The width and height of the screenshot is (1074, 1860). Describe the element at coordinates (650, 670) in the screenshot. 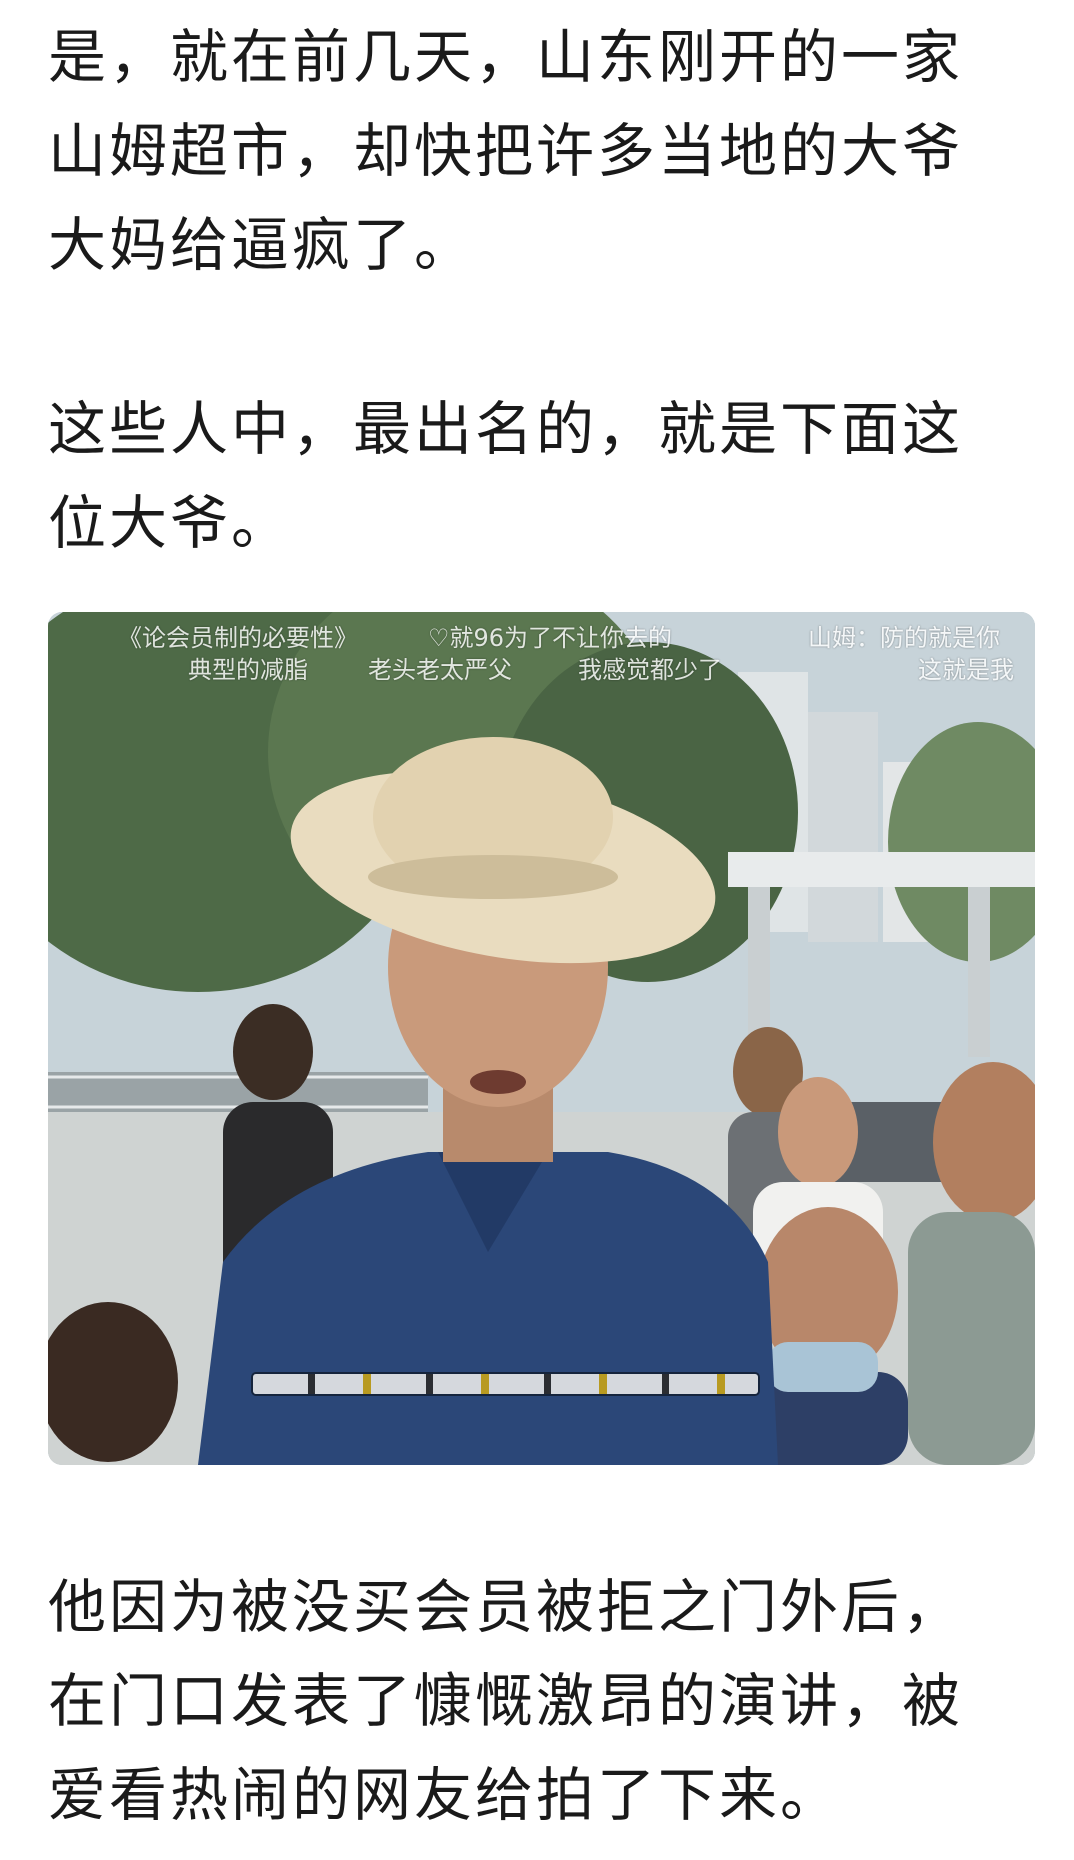

I see `danmaku-comment: 我感觉都少了` at that location.